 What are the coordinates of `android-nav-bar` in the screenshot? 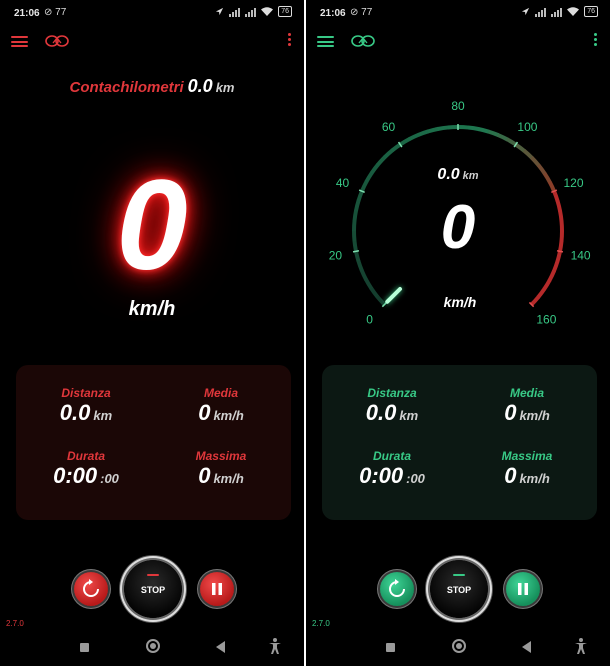 It's located at (458, 648).